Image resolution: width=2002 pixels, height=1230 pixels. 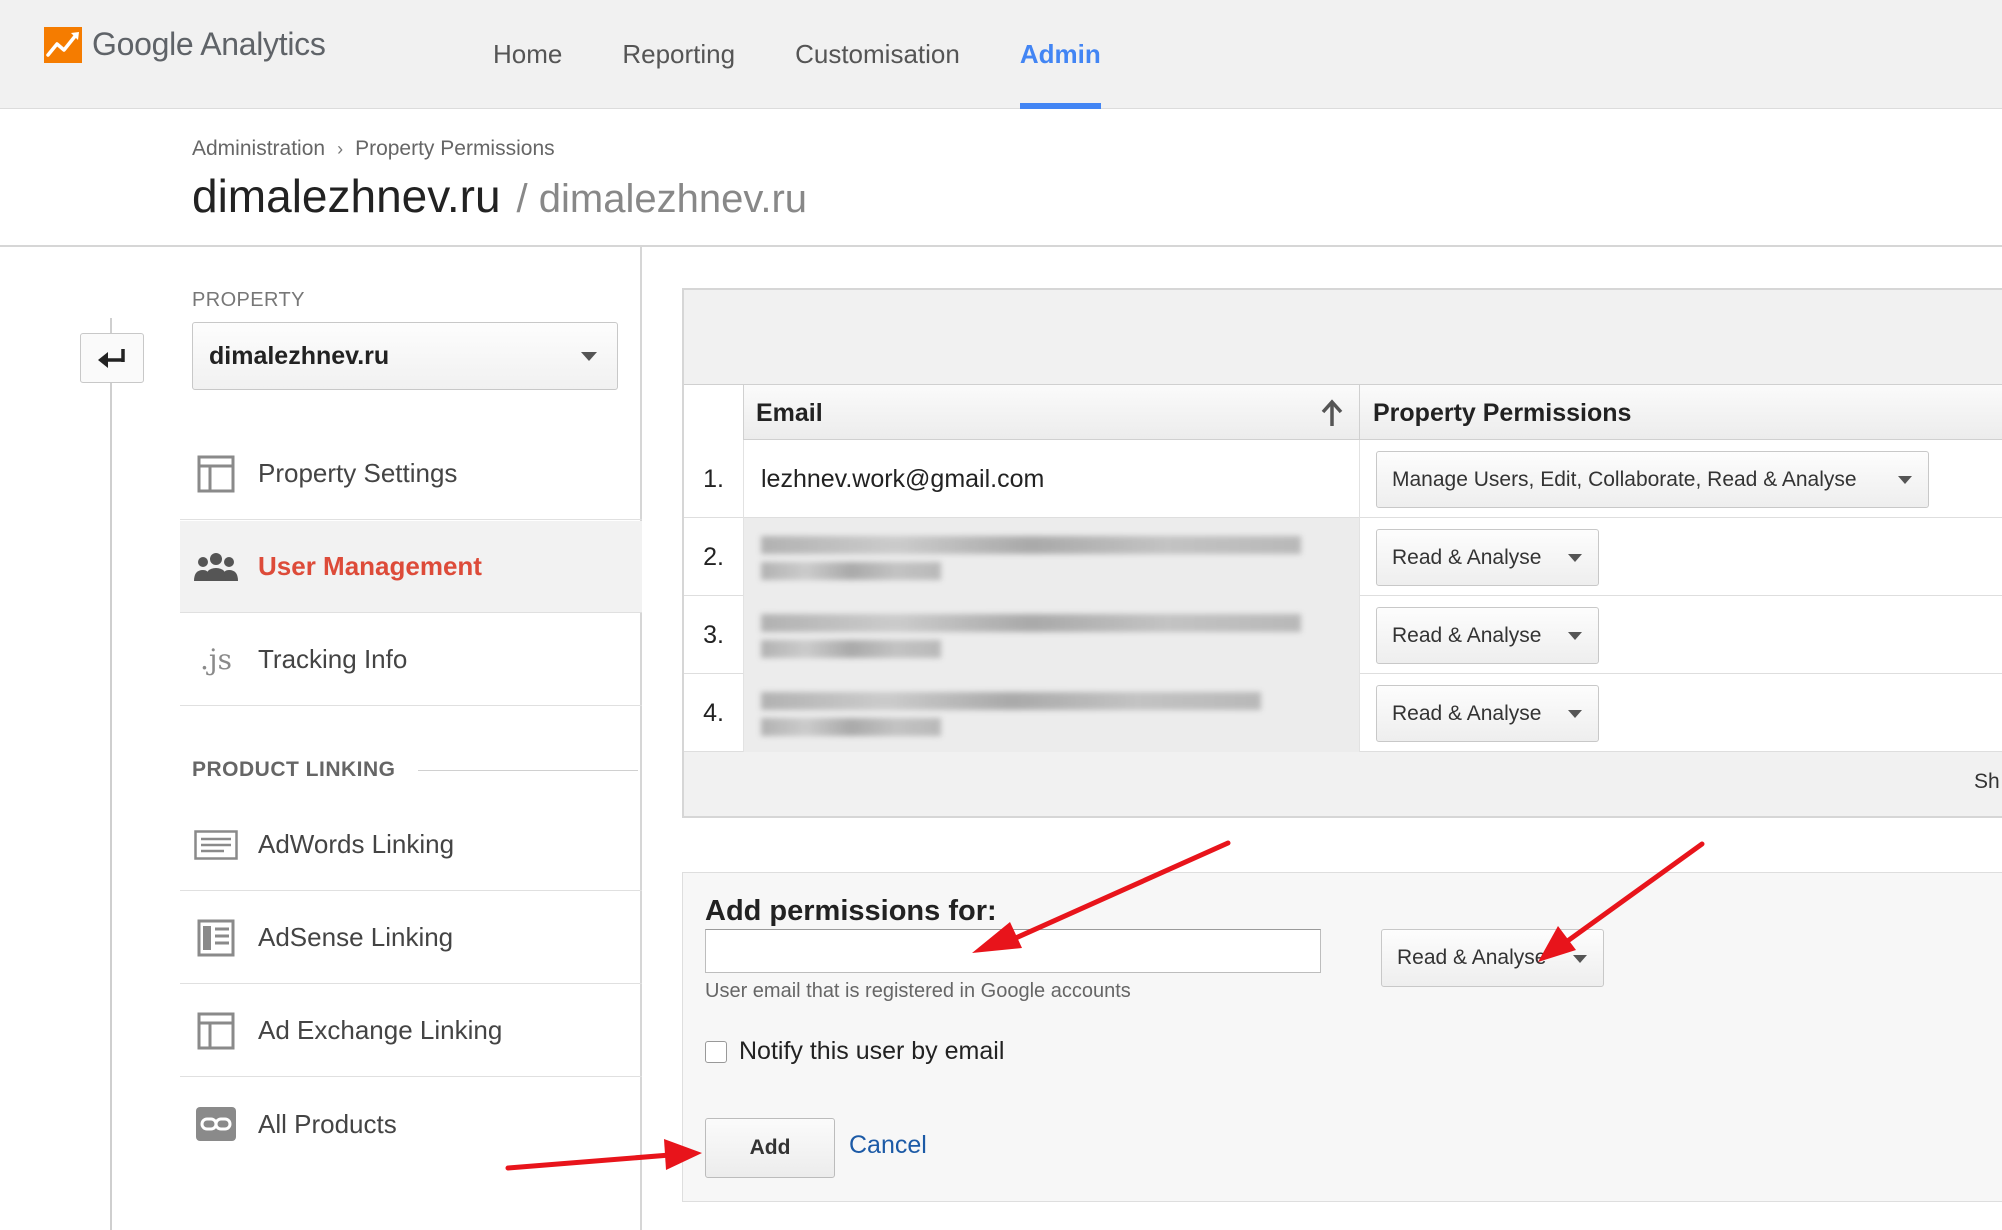 I want to click on table-row: 4. Read & Analyse, so click(x=1343, y=713).